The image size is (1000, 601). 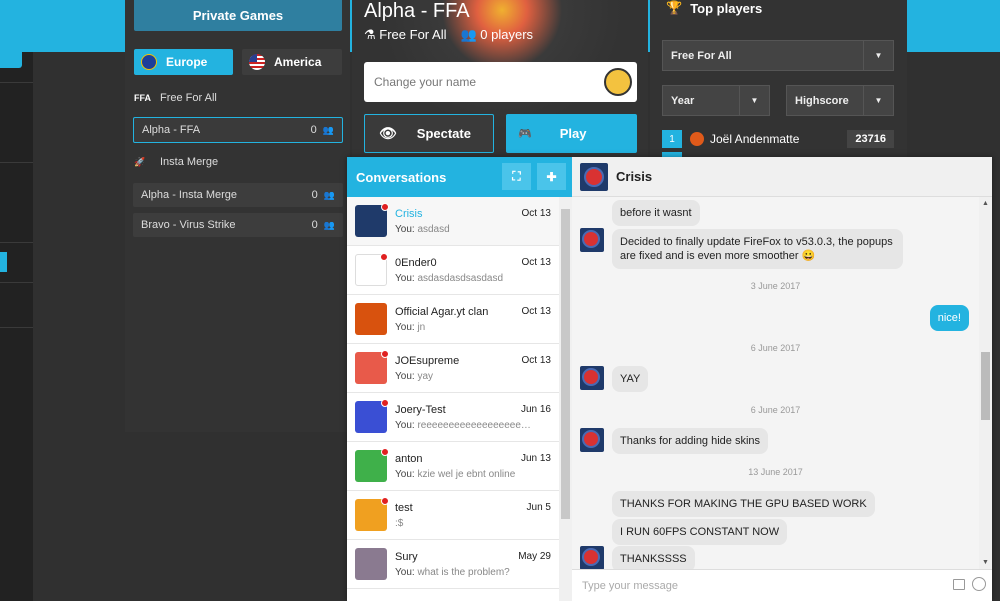 What do you see at coordinates (979, 584) in the screenshot?
I see `emoji-icon` at bounding box center [979, 584].